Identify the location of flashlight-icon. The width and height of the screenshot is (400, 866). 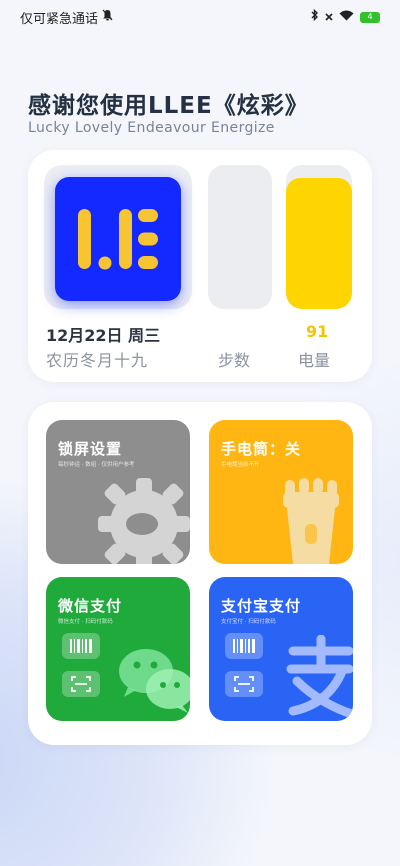
(311, 521).